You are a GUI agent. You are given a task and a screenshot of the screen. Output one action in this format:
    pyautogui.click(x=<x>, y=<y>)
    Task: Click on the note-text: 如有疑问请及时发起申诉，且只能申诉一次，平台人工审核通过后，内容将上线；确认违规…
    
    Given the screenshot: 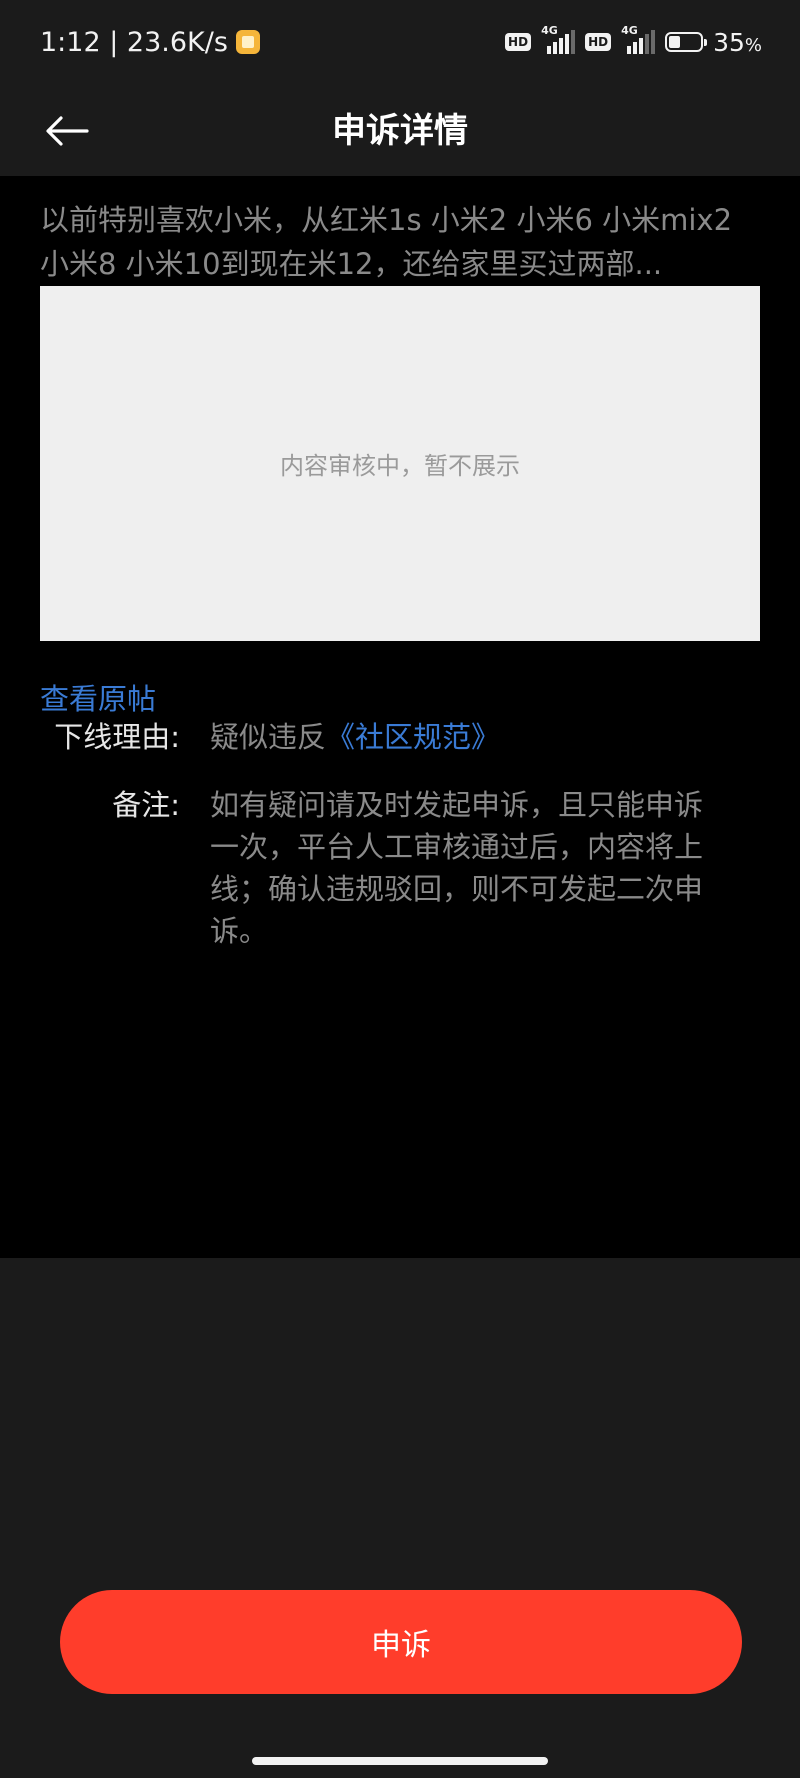 What is the action you would take?
    pyautogui.click(x=457, y=868)
    